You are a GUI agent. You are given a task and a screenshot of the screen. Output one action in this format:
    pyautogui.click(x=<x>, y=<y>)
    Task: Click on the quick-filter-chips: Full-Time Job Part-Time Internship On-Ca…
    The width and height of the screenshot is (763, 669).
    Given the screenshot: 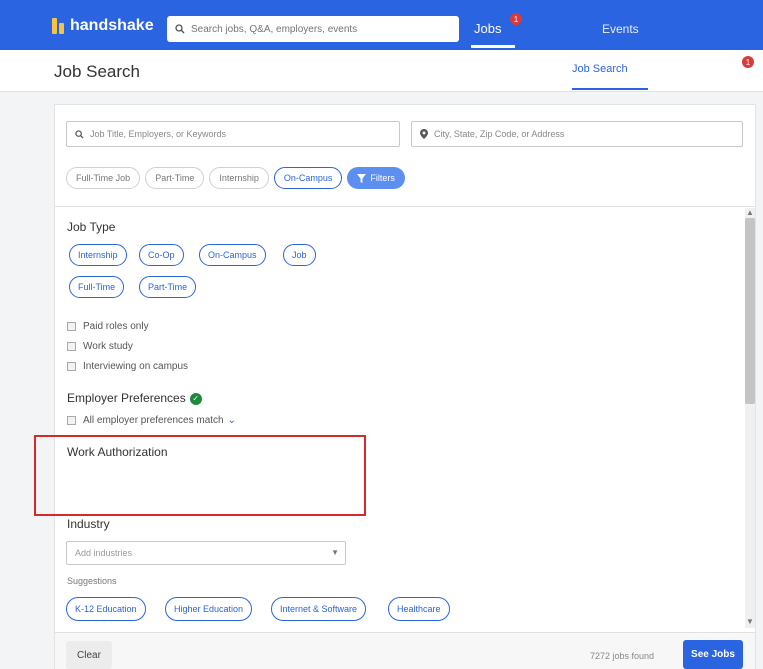 What is the action you would take?
    pyautogui.click(x=235, y=178)
    